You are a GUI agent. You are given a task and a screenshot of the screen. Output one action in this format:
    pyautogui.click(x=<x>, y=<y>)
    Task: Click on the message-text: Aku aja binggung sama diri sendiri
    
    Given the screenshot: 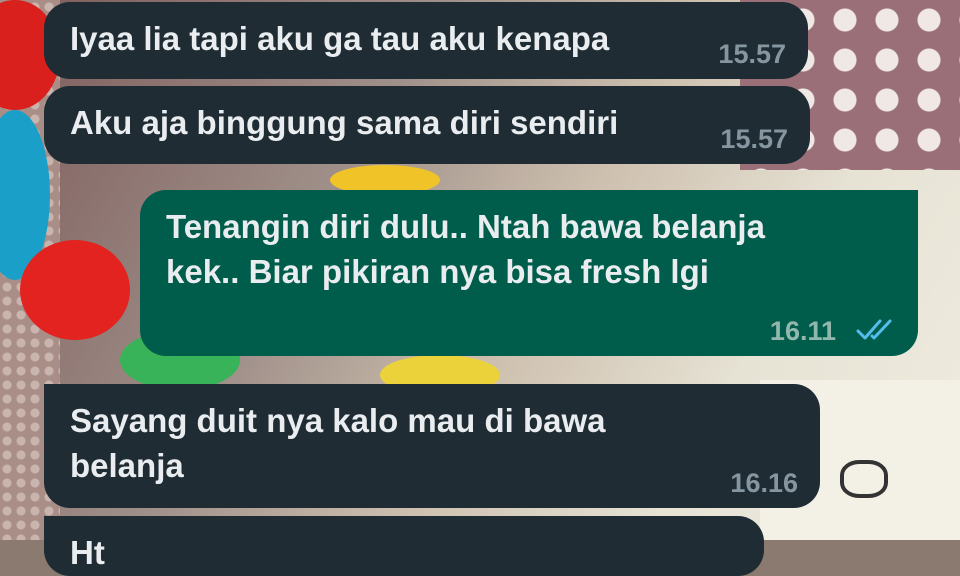 What is the action you would take?
    pyautogui.click(x=344, y=122)
    